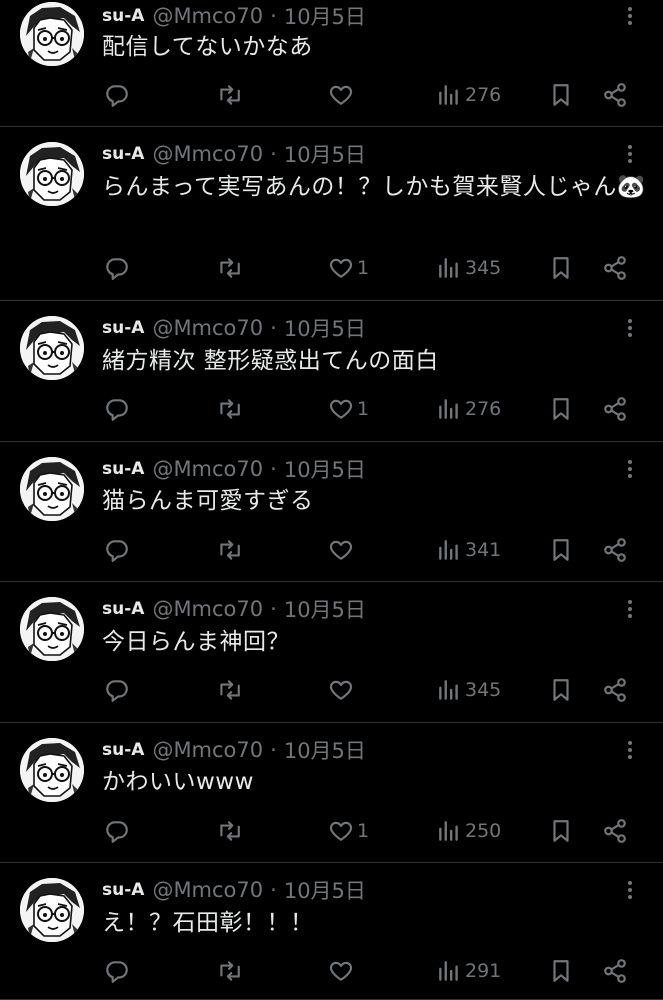 The image size is (663, 1000). I want to click on tweet: su-A @Mmco70 · 10月5日 配信してないかなあ 276, so click(331, 63).